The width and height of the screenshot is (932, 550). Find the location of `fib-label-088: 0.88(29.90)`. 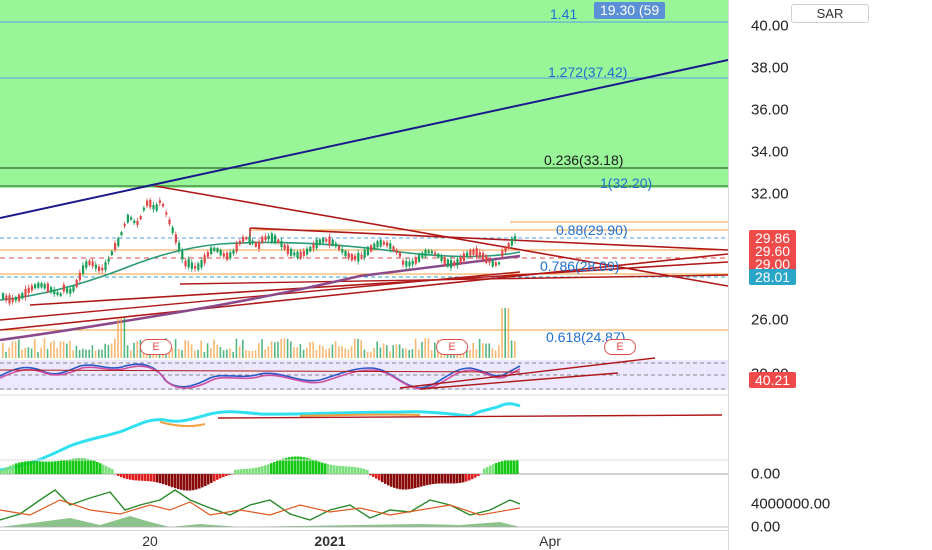

fib-label-088: 0.88(29.90) is located at coordinates (592, 230).